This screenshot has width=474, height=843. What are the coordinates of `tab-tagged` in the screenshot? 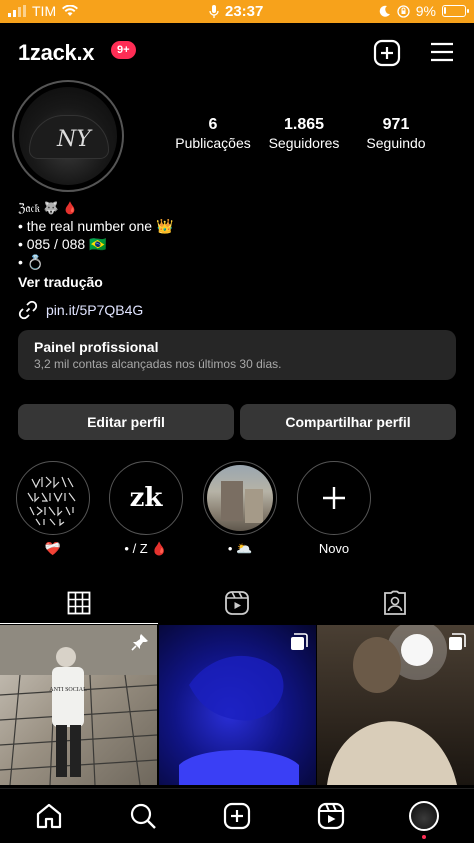 It's located at (395, 603).